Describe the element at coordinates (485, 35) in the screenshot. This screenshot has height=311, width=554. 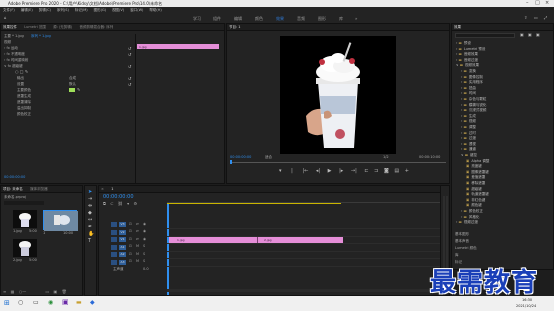
I see `effects-search-input` at that location.